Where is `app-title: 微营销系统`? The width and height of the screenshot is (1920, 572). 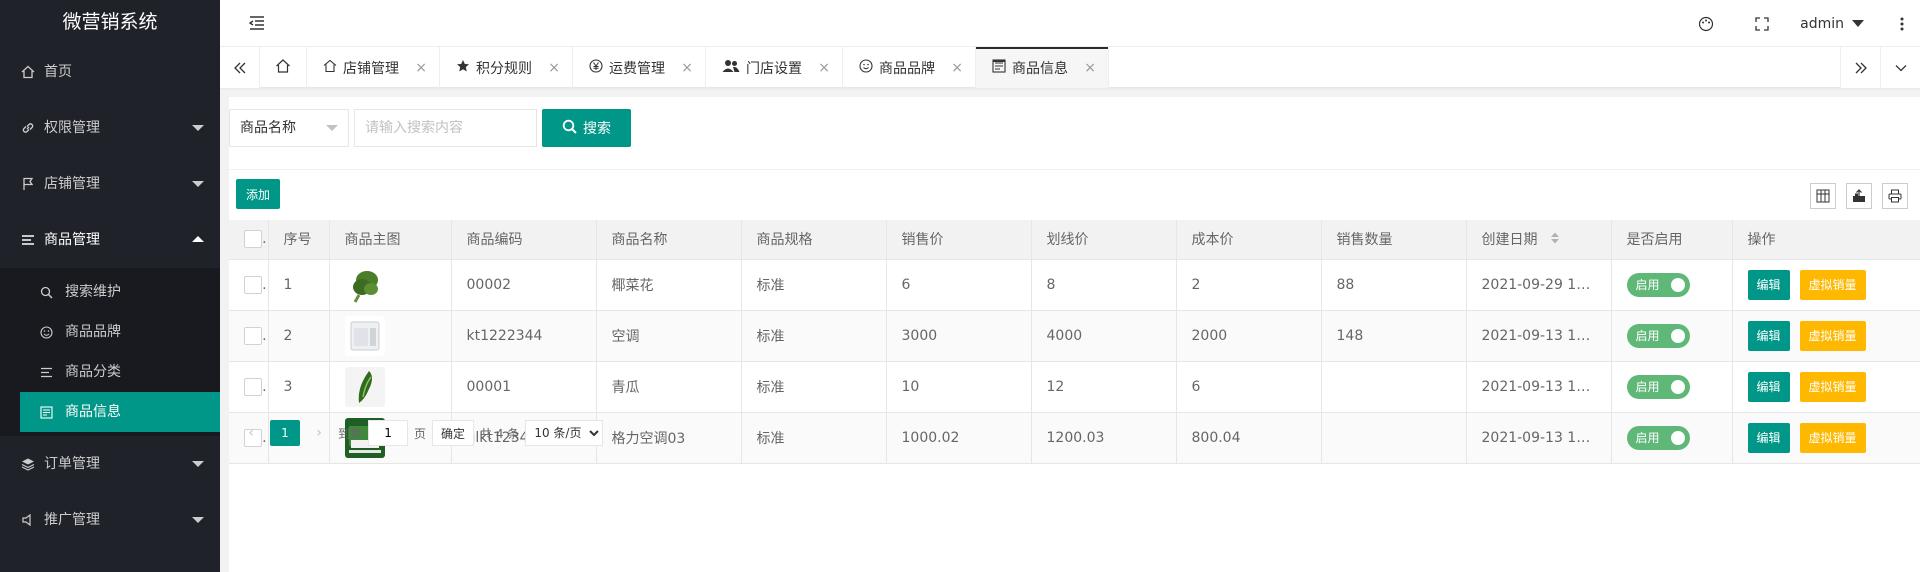 app-title: 微营销系统 is located at coordinates (110, 22).